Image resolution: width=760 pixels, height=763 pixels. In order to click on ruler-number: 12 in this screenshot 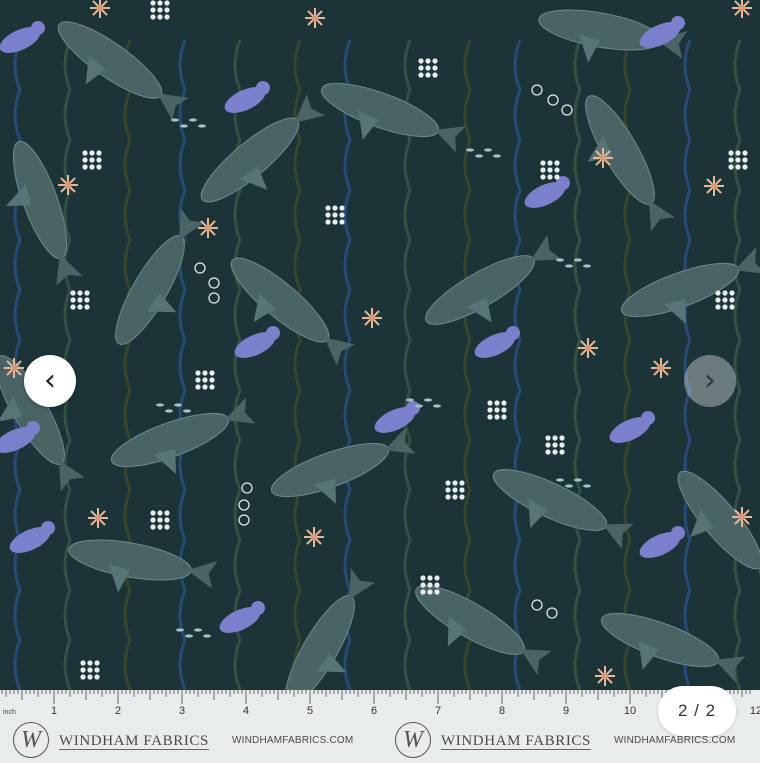, I will do `click(754, 711)`.